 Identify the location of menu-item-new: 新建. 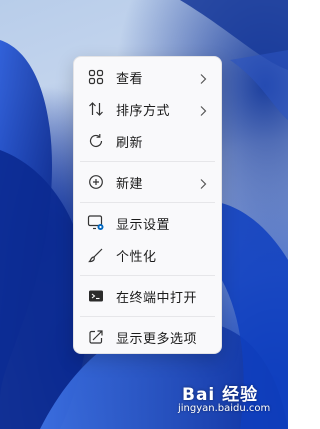
(147, 182).